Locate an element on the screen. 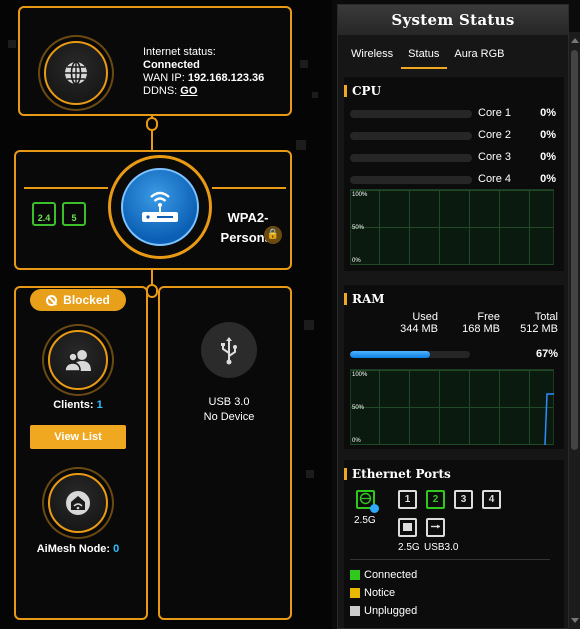  usb-button is located at coordinates (229, 350).